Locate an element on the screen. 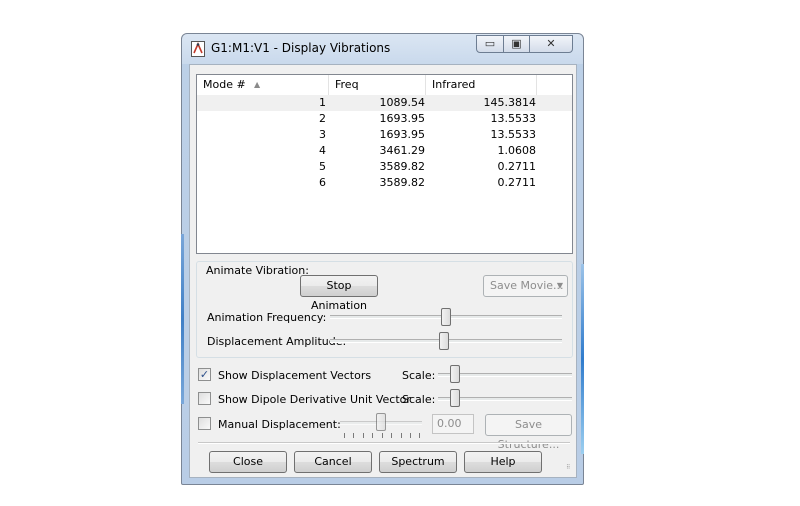 The height and width of the screenshot is (506, 800). list-header: Mode # ▲ Freq Infrared is located at coordinates (384, 85).